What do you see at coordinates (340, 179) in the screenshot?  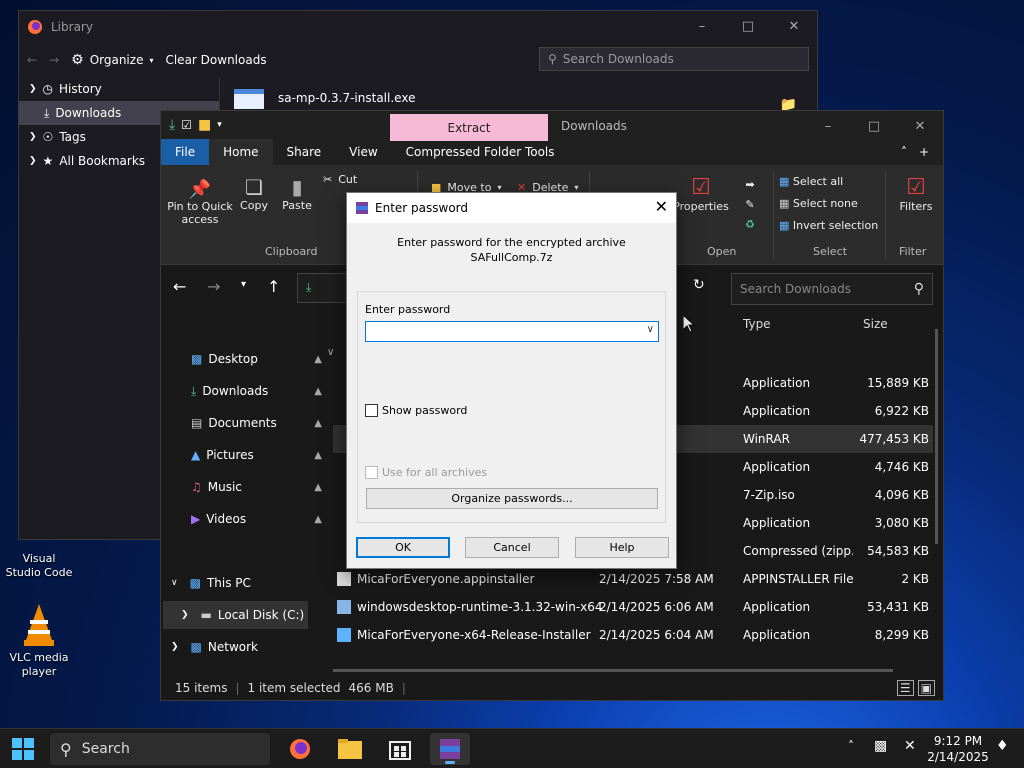 I see `cut-button: ✂ Cut` at bounding box center [340, 179].